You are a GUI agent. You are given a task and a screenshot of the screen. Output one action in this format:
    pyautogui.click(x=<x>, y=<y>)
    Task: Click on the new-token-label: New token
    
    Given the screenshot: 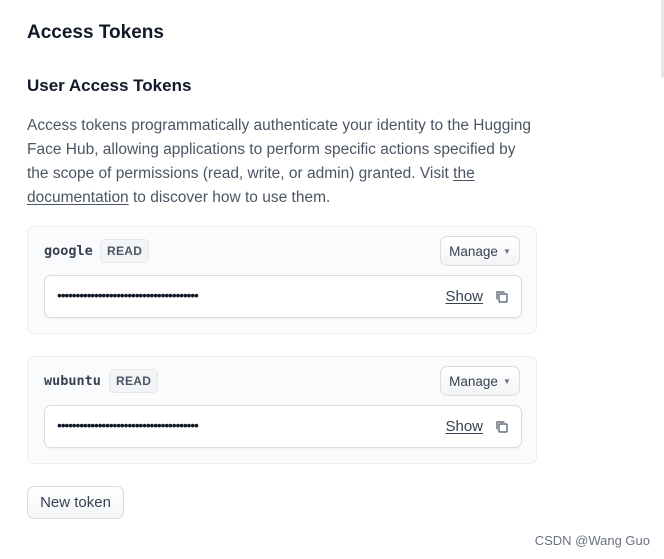 What is the action you would take?
    pyautogui.click(x=75, y=502)
    